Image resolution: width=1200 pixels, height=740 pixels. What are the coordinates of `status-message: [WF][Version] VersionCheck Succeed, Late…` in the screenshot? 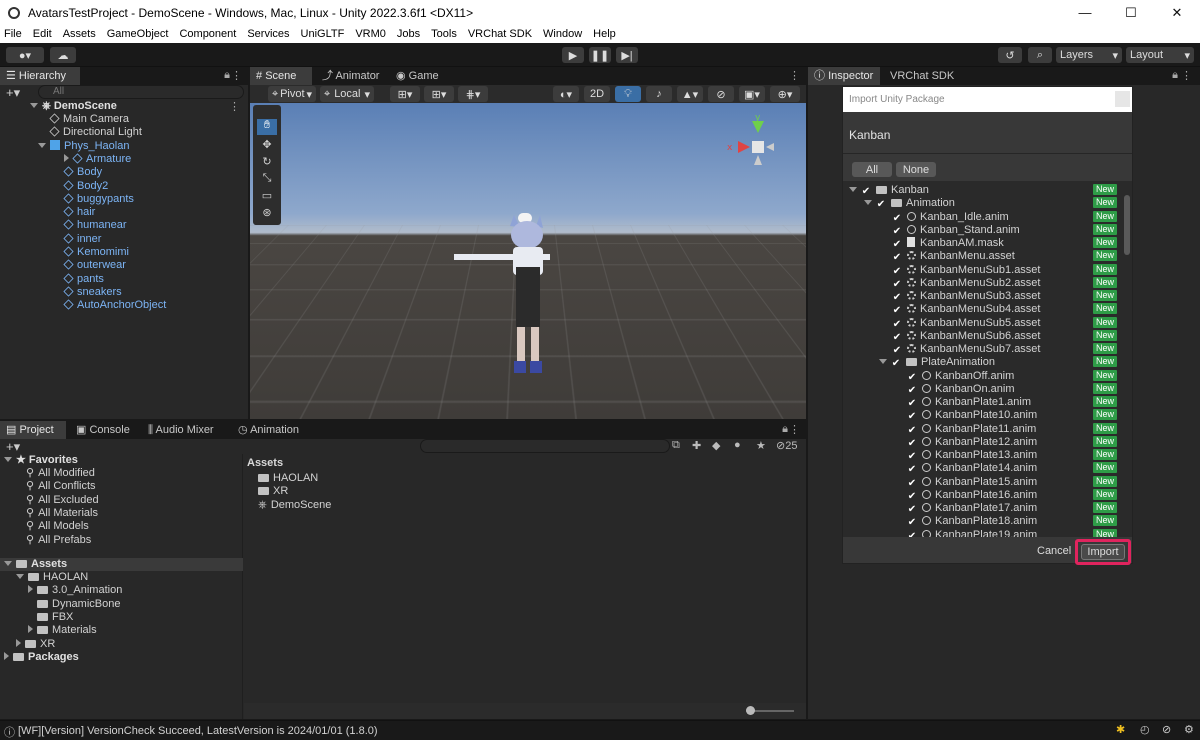 It's located at (198, 731).